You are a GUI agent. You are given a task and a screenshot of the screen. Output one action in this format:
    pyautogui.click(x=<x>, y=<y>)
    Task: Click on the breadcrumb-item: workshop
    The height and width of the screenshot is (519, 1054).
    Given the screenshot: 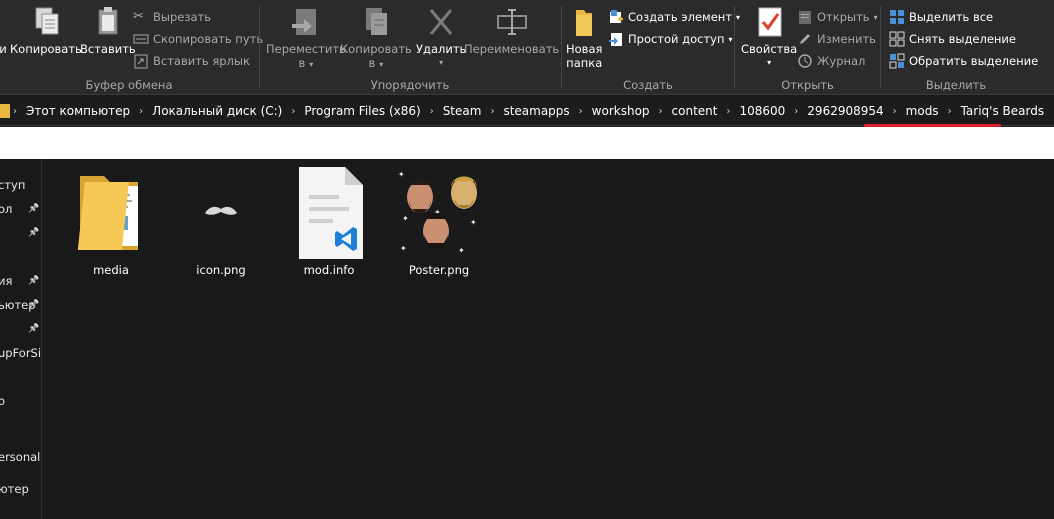 What is the action you would take?
    pyautogui.click(x=621, y=111)
    